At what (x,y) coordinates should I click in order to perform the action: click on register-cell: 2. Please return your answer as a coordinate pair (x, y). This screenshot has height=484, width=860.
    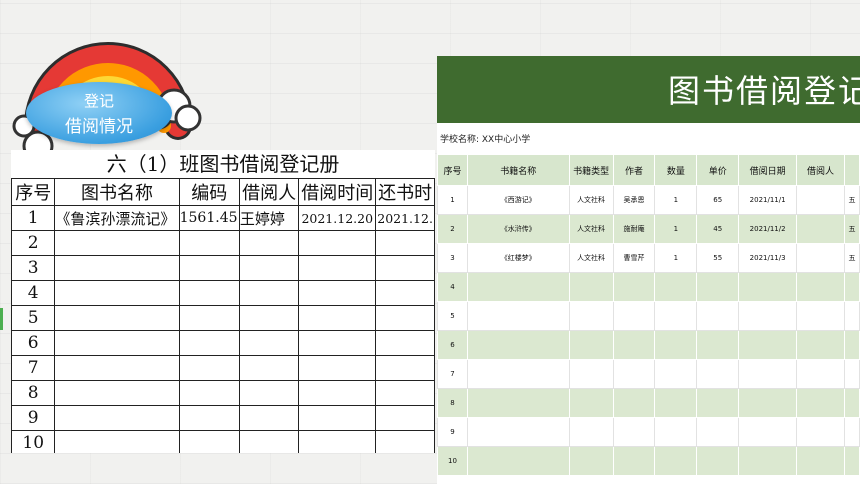
    Looking at the image, I should click on (33, 243).